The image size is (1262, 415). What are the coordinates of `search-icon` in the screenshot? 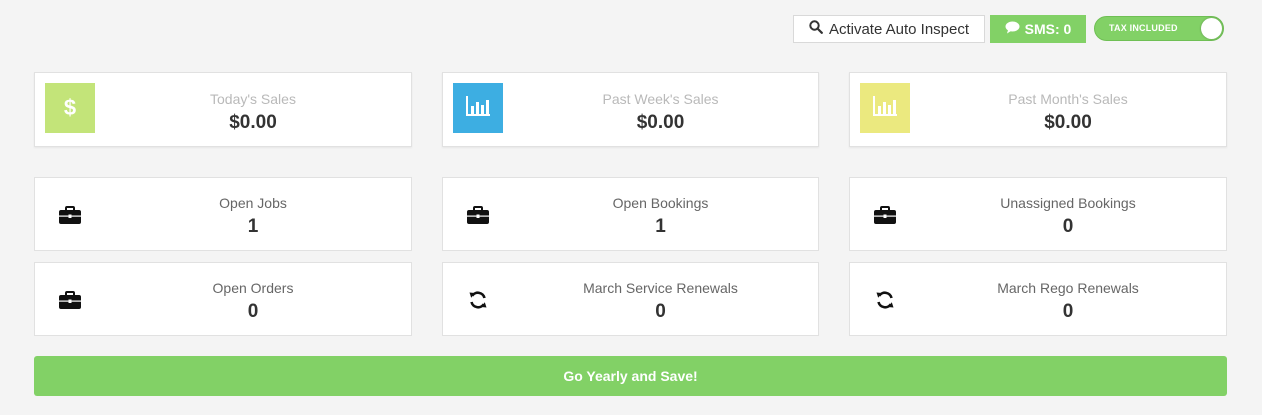 It's located at (816, 29).